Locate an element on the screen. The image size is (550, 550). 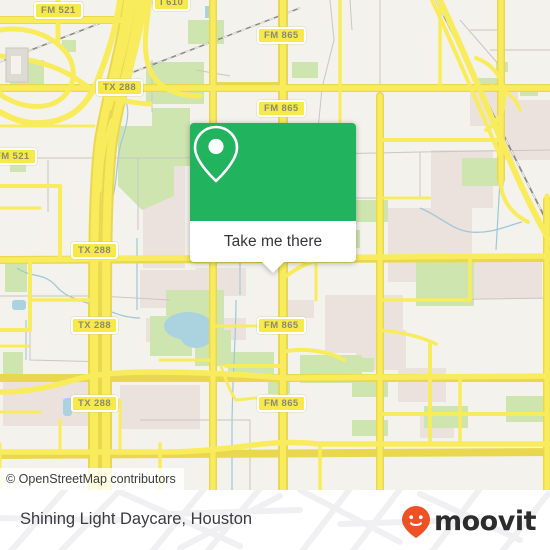
take-me-there-label: Take me there is located at coordinates (273, 241).